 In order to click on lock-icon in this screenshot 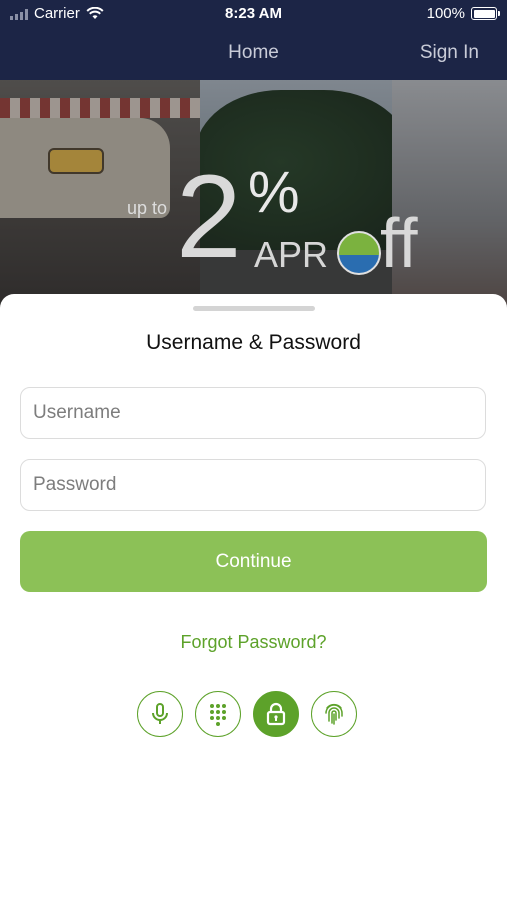, I will do `click(276, 714)`.